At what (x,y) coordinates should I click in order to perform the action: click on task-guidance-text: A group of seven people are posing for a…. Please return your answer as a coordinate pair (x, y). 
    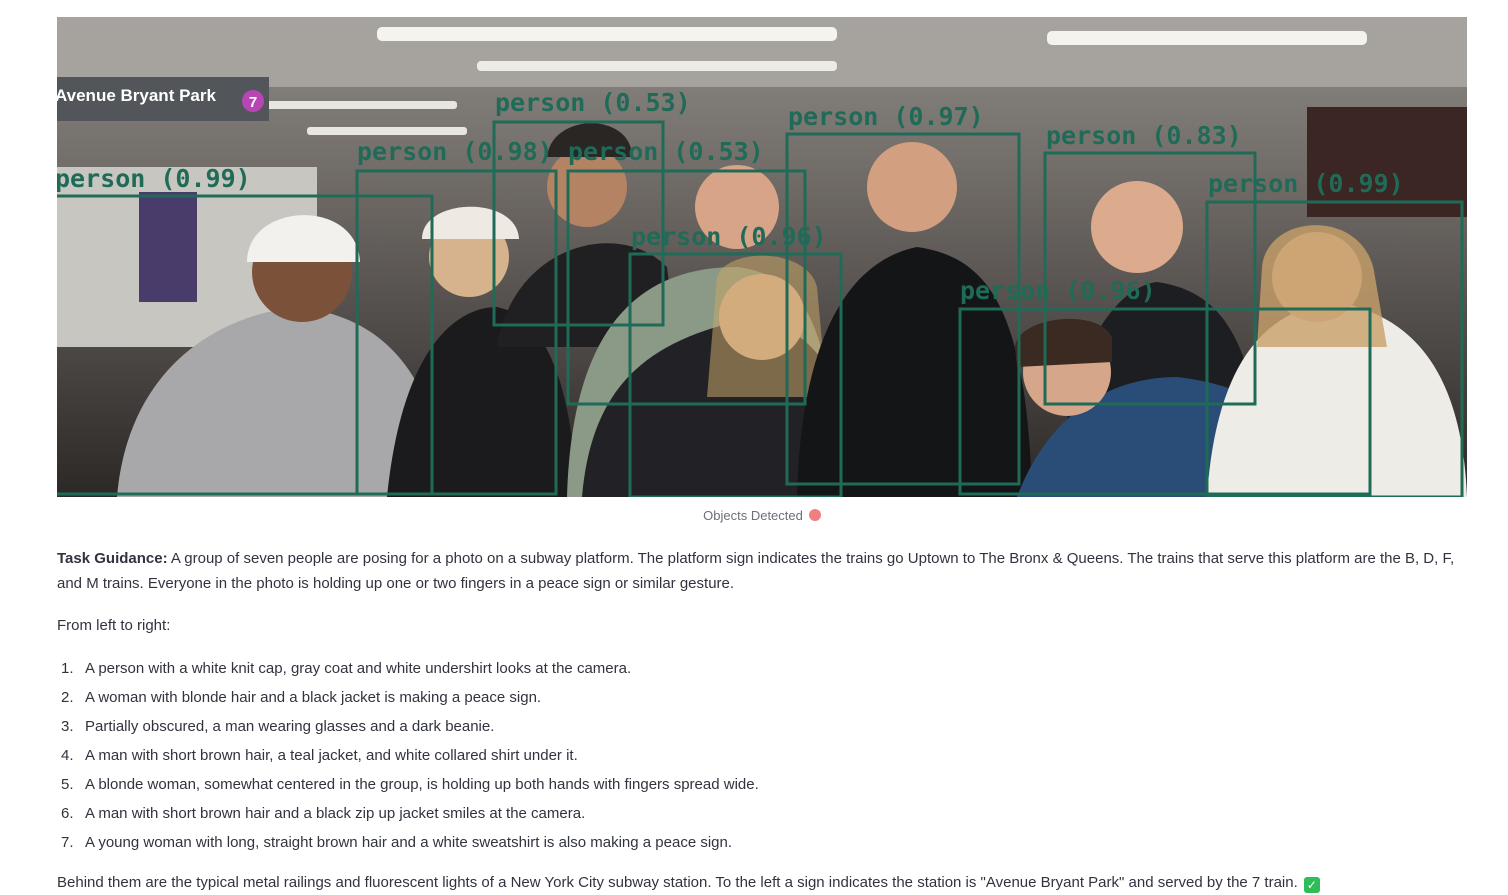
    Looking at the image, I should click on (756, 571).